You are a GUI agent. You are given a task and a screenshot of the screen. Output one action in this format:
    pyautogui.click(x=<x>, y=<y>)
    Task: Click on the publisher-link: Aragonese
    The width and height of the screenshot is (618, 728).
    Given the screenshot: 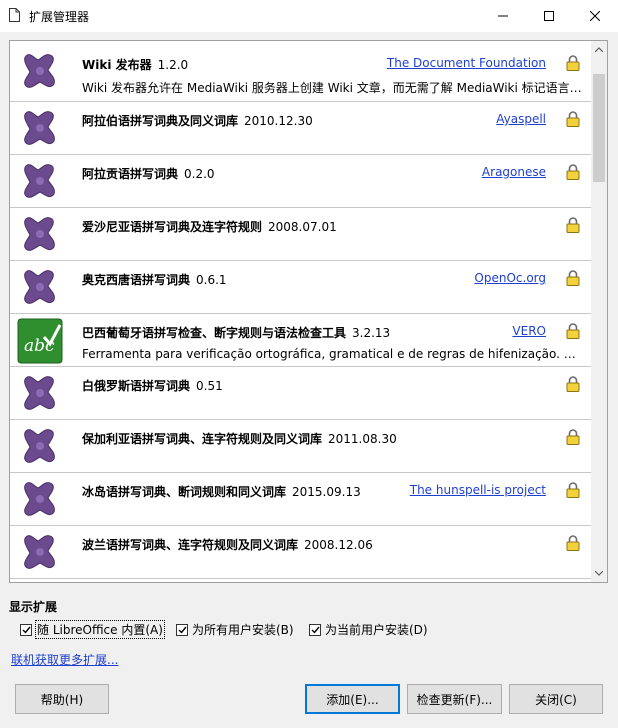 What is the action you would take?
    pyautogui.click(x=514, y=172)
    